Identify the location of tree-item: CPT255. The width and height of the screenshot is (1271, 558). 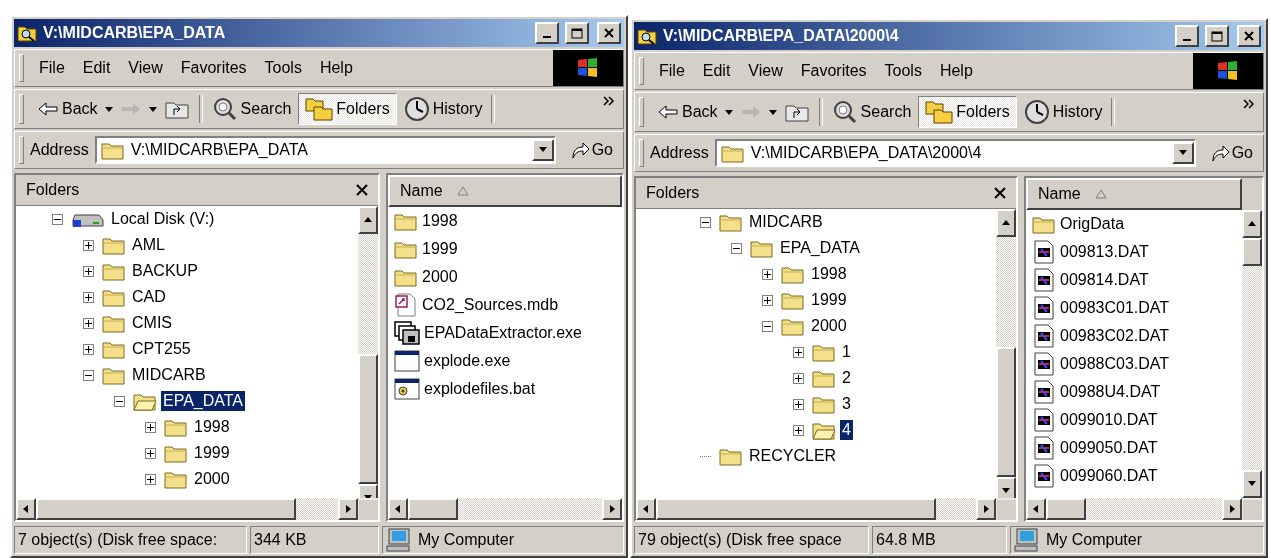
(161, 349).